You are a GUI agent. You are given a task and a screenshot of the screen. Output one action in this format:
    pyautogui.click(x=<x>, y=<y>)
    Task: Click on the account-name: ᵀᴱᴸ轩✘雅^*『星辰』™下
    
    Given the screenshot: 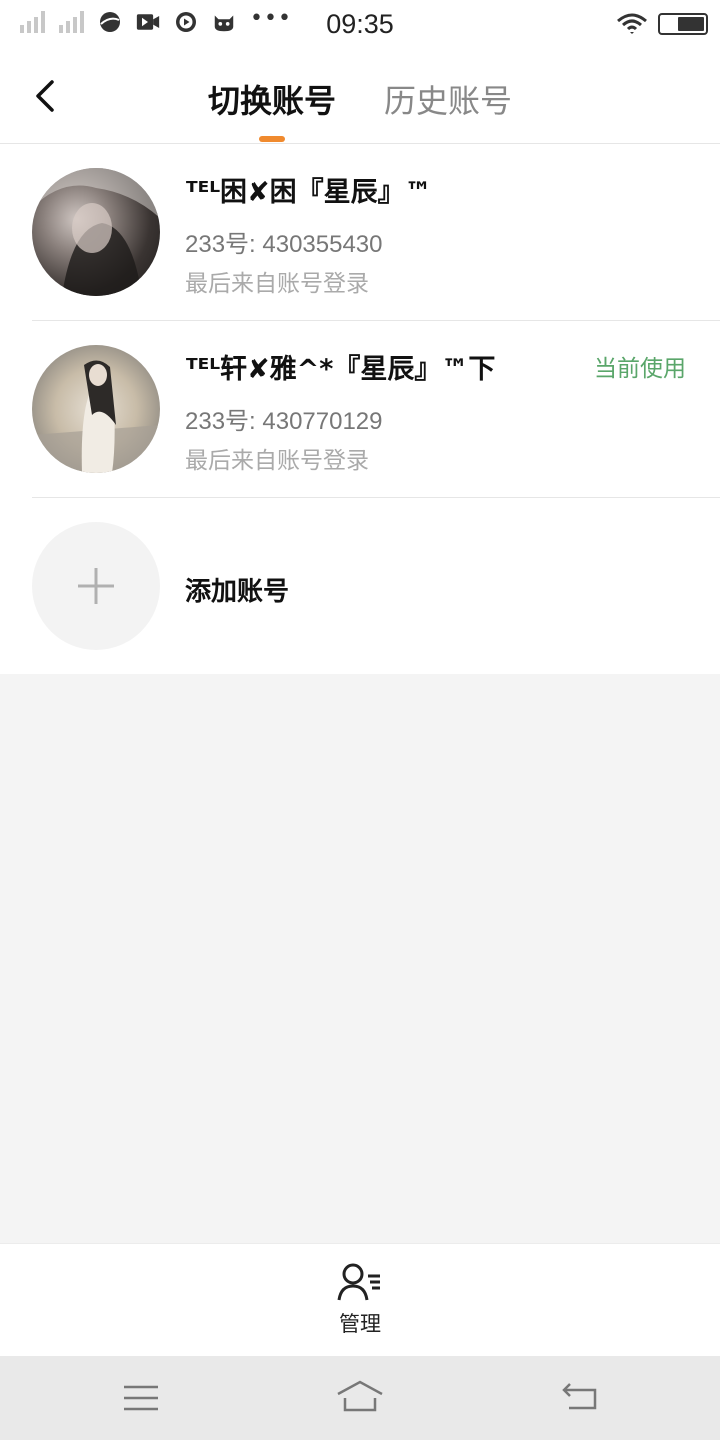 What is the action you would take?
    pyautogui.click(x=341, y=369)
    